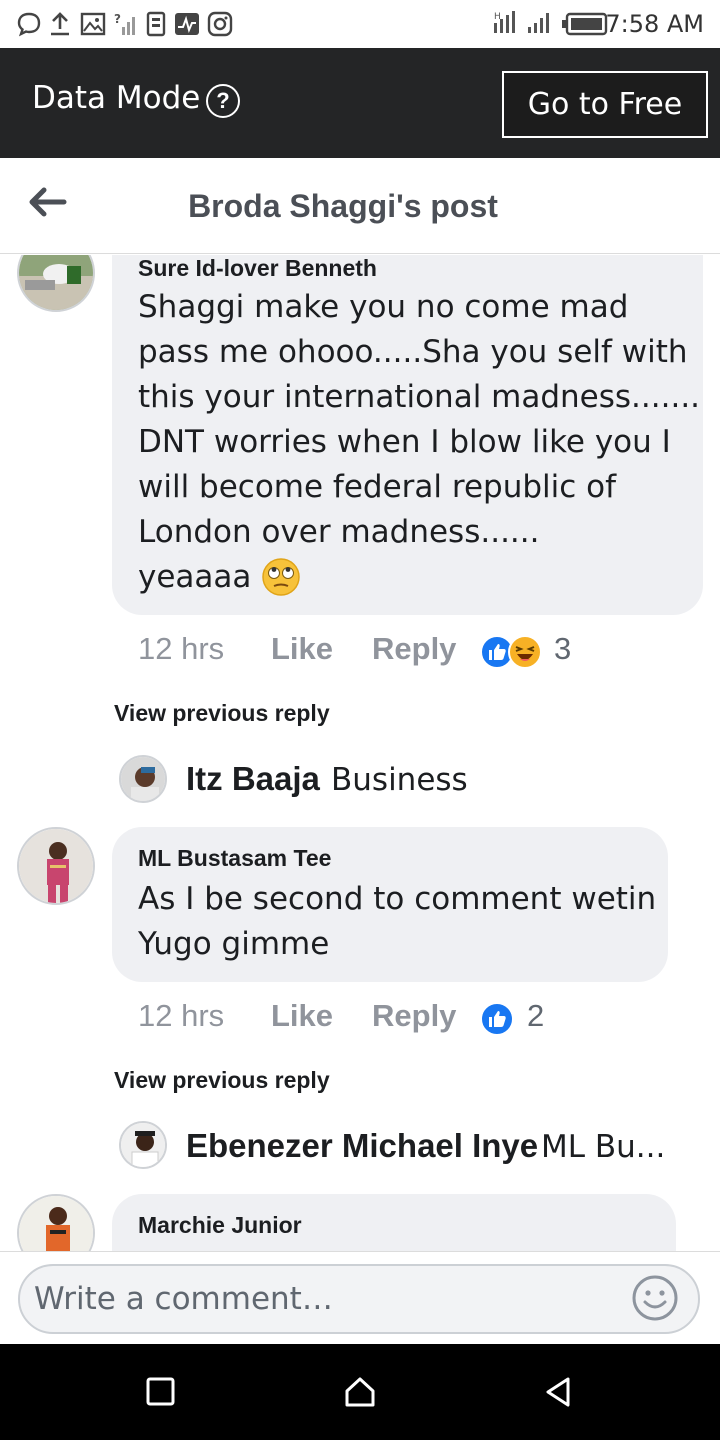 The image size is (720, 1440). I want to click on post-header: Broda Shaggi's post, so click(360, 206).